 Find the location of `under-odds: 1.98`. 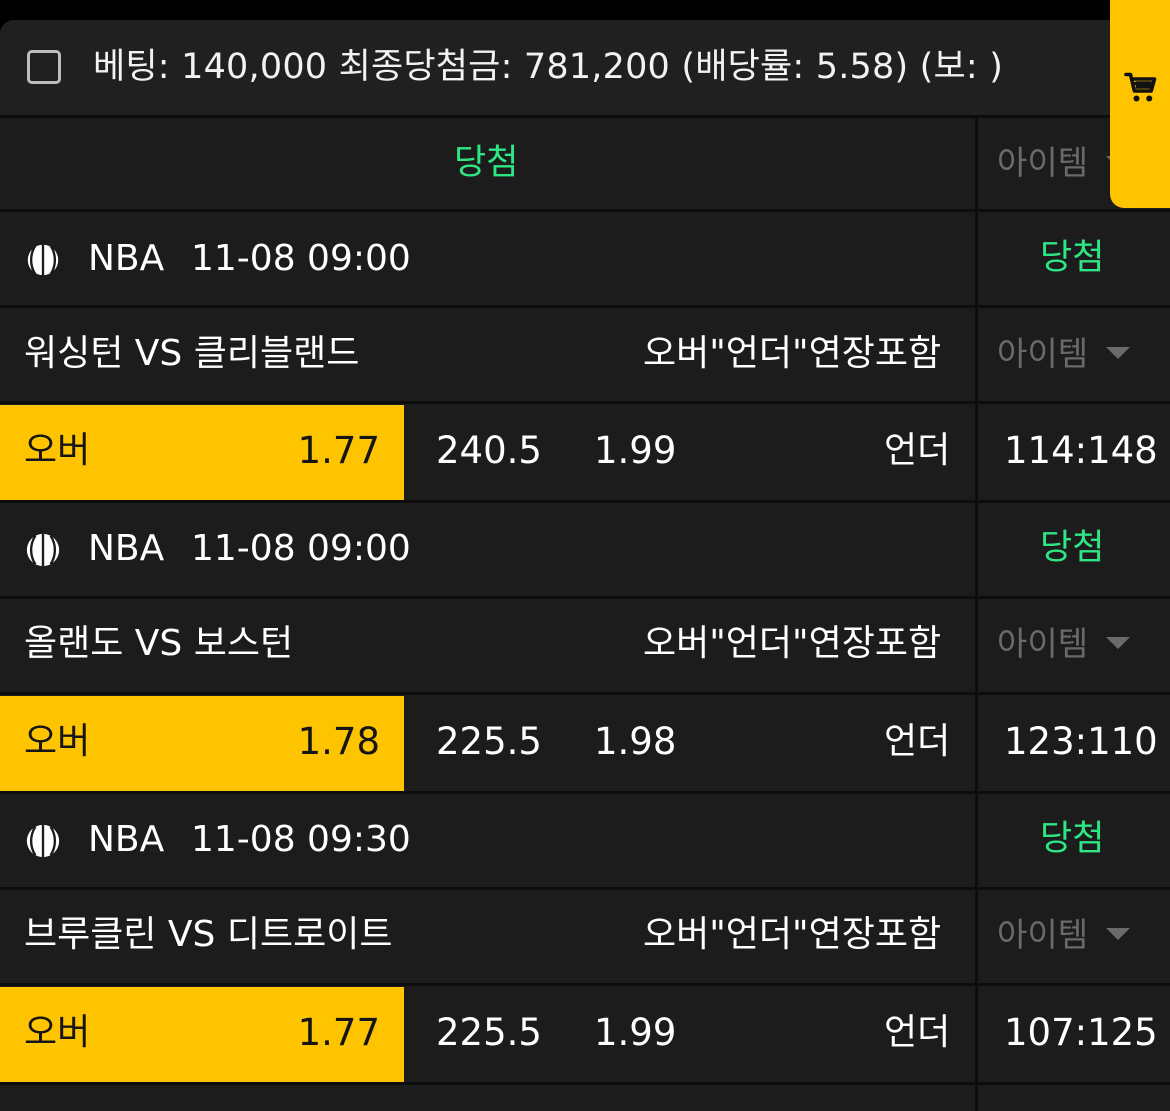

under-odds: 1.98 is located at coordinates (635, 741).